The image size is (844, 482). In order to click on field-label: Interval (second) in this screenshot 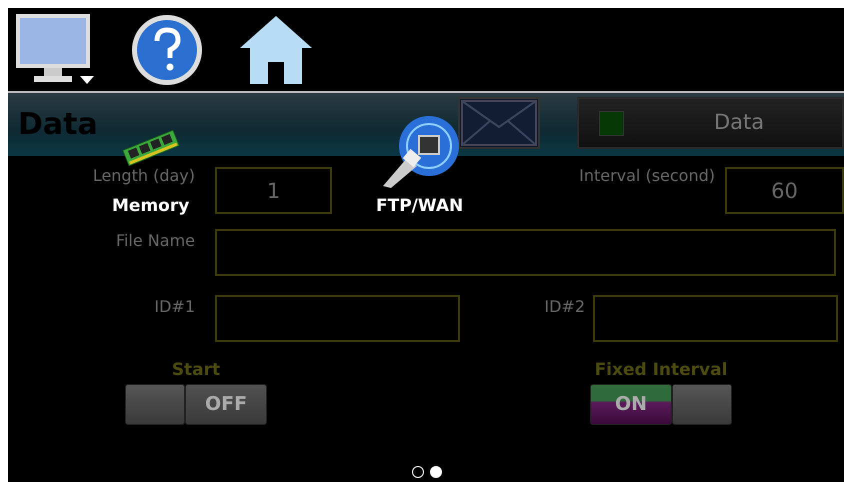, I will do `click(647, 176)`.